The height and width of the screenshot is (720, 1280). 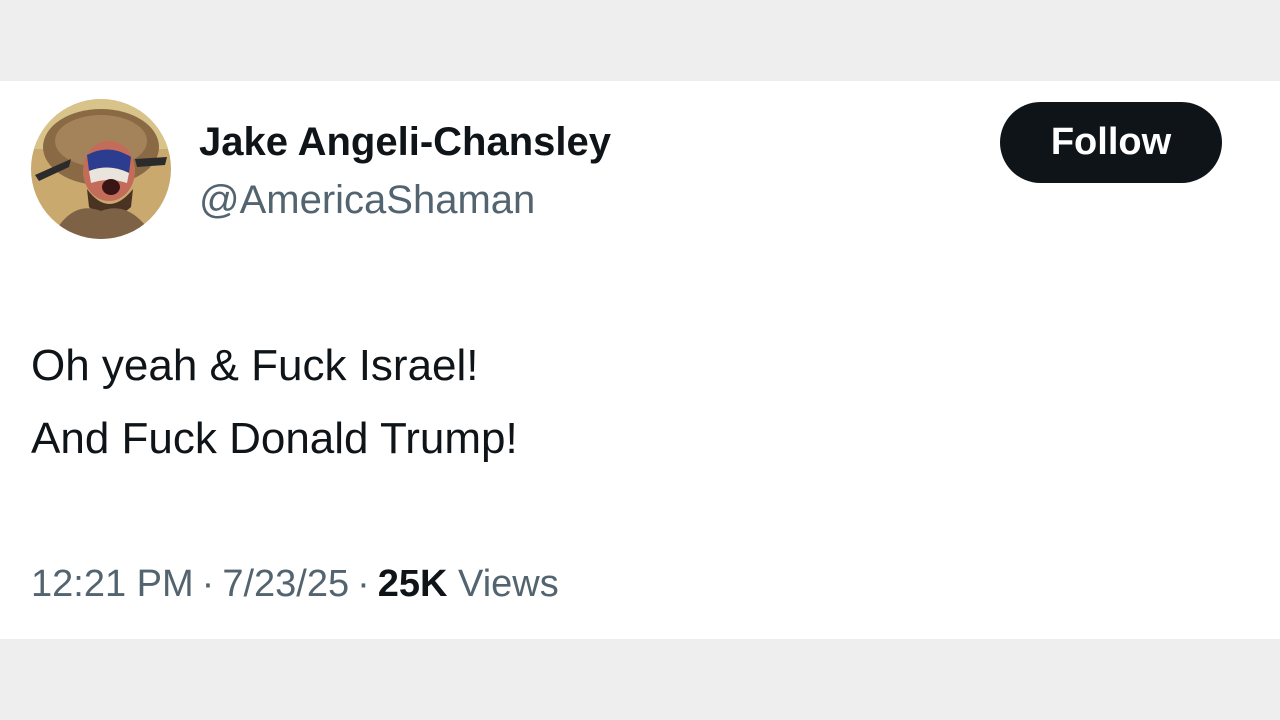 I want to click on tweet-time: 12:21 PM, so click(x=112, y=584).